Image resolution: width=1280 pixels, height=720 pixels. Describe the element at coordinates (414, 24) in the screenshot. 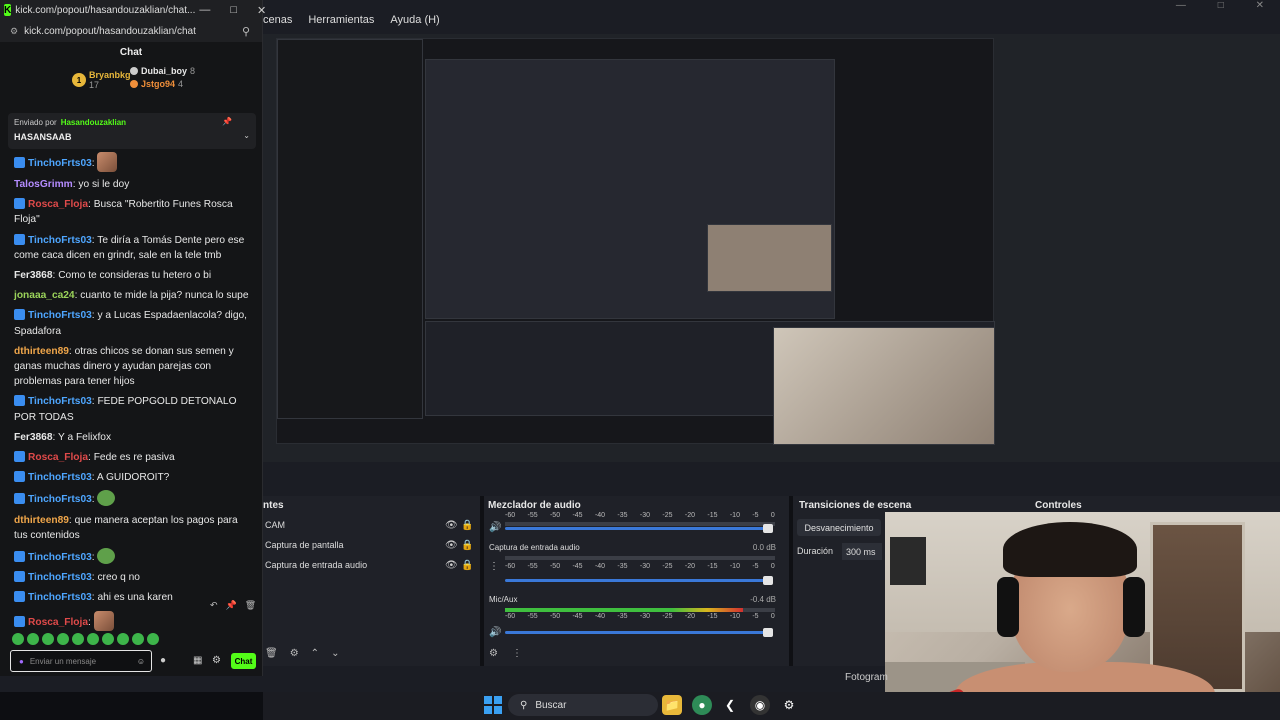

I see `menu-help: Ayuda (H)` at that location.